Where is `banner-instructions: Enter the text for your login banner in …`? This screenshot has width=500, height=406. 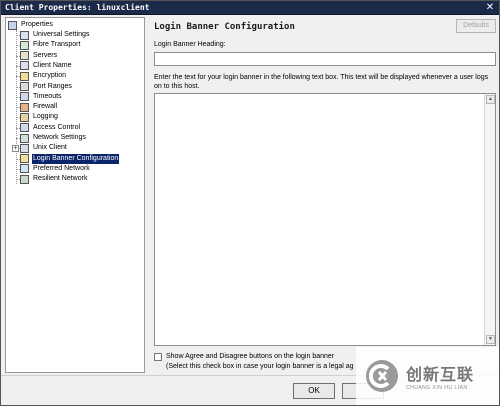 banner-instructions: Enter the text for your login banner in … is located at coordinates (321, 82).